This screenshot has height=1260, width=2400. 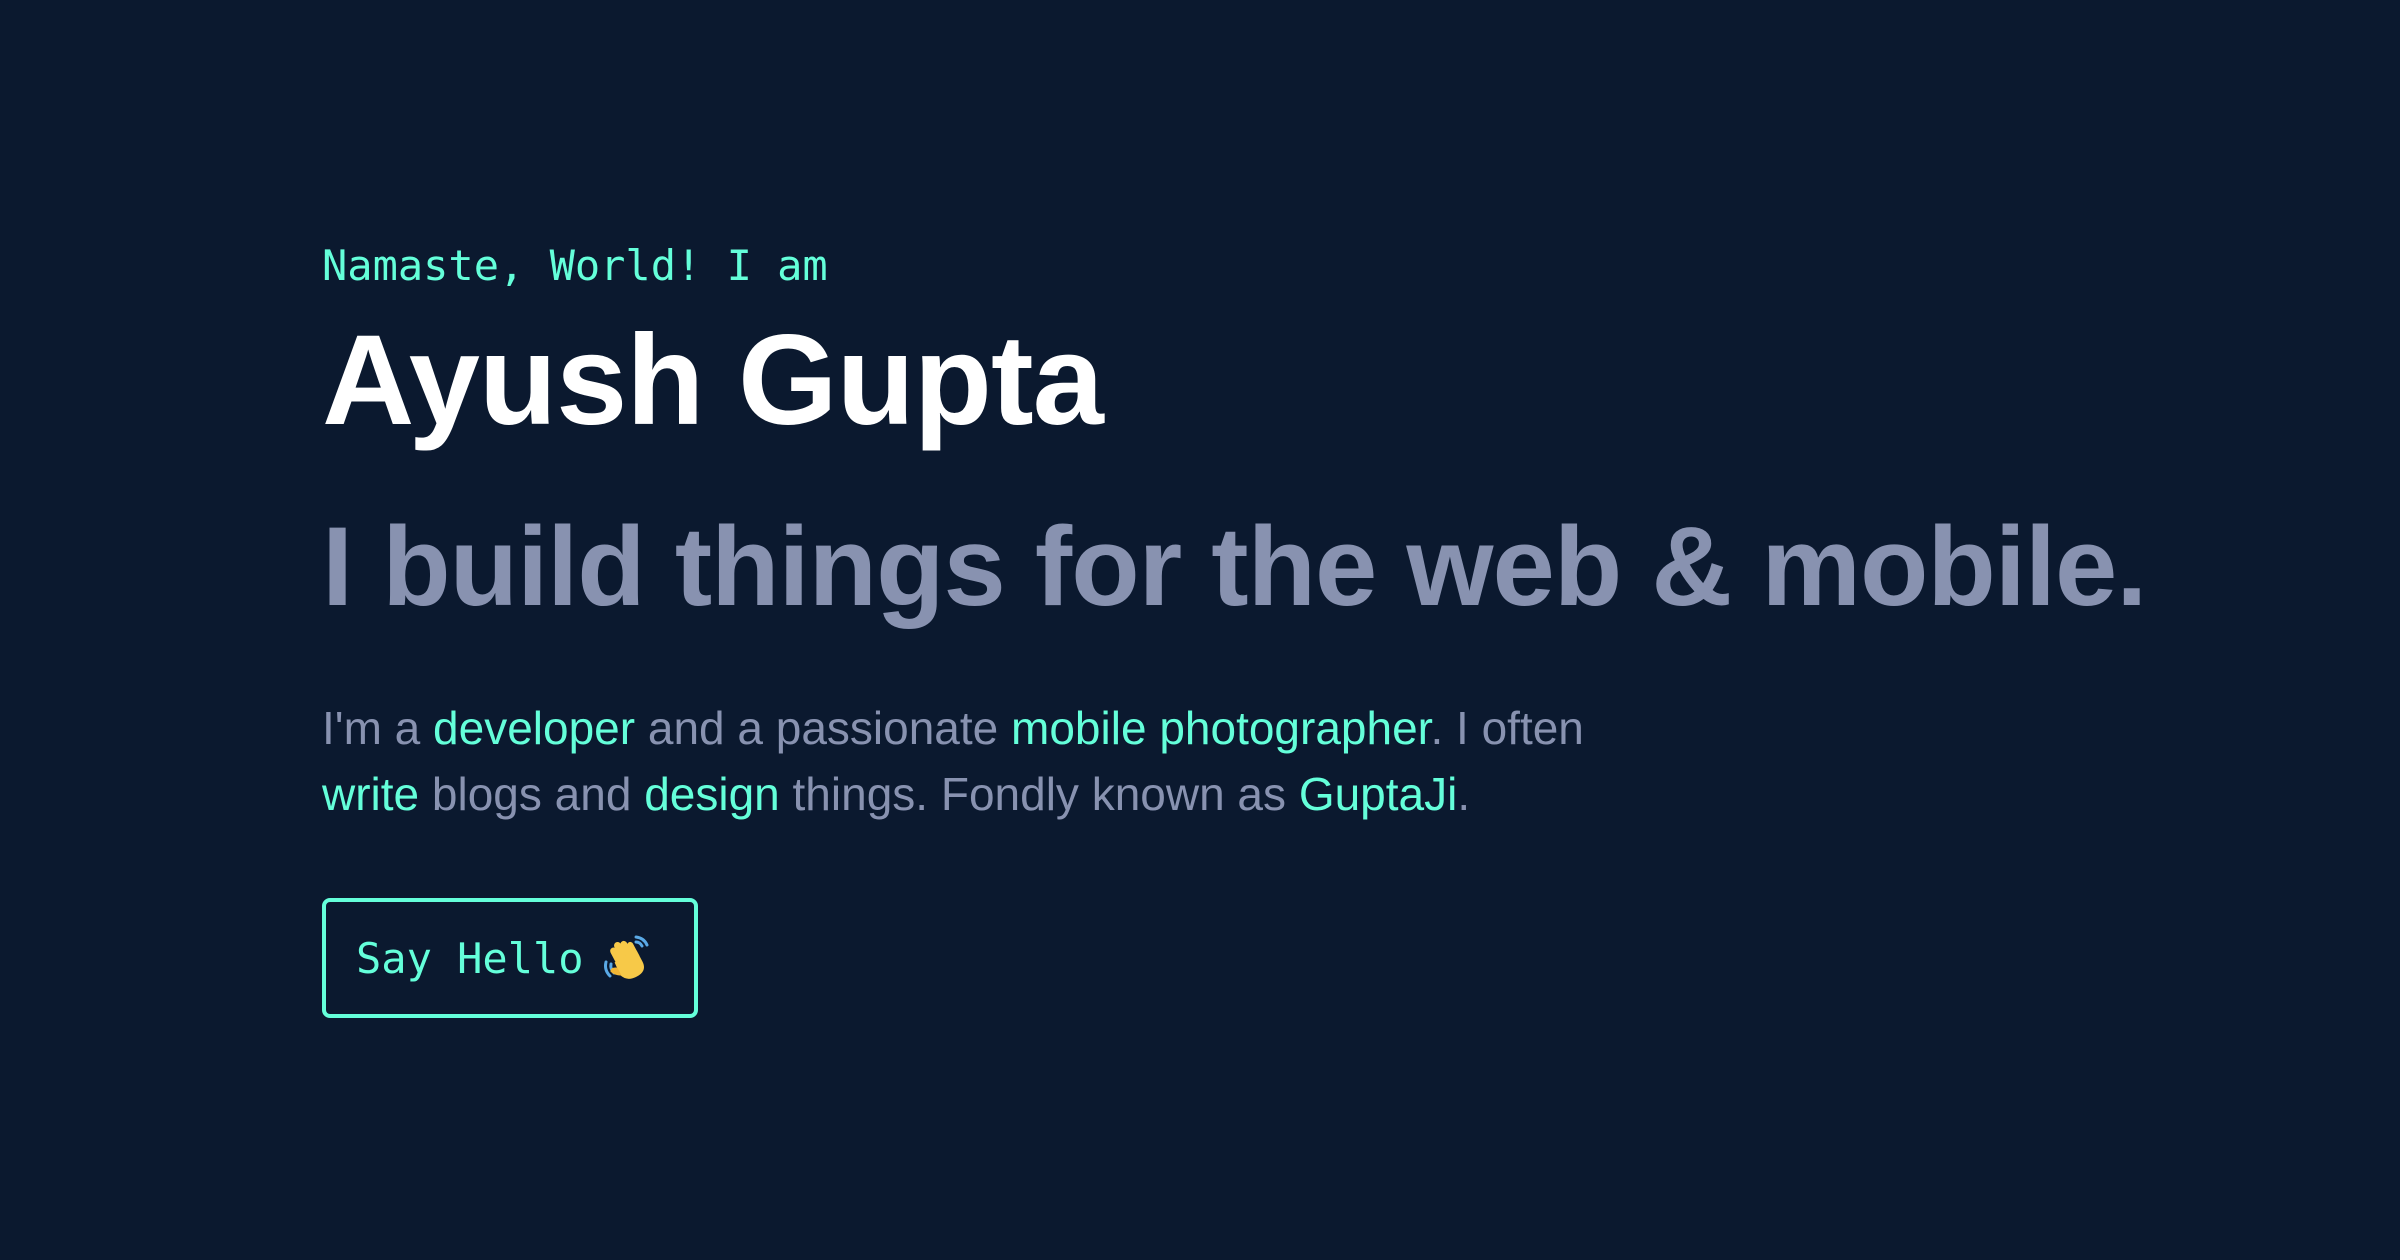 I want to click on say-hello-label: Say Hello, so click(x=470, y=958).